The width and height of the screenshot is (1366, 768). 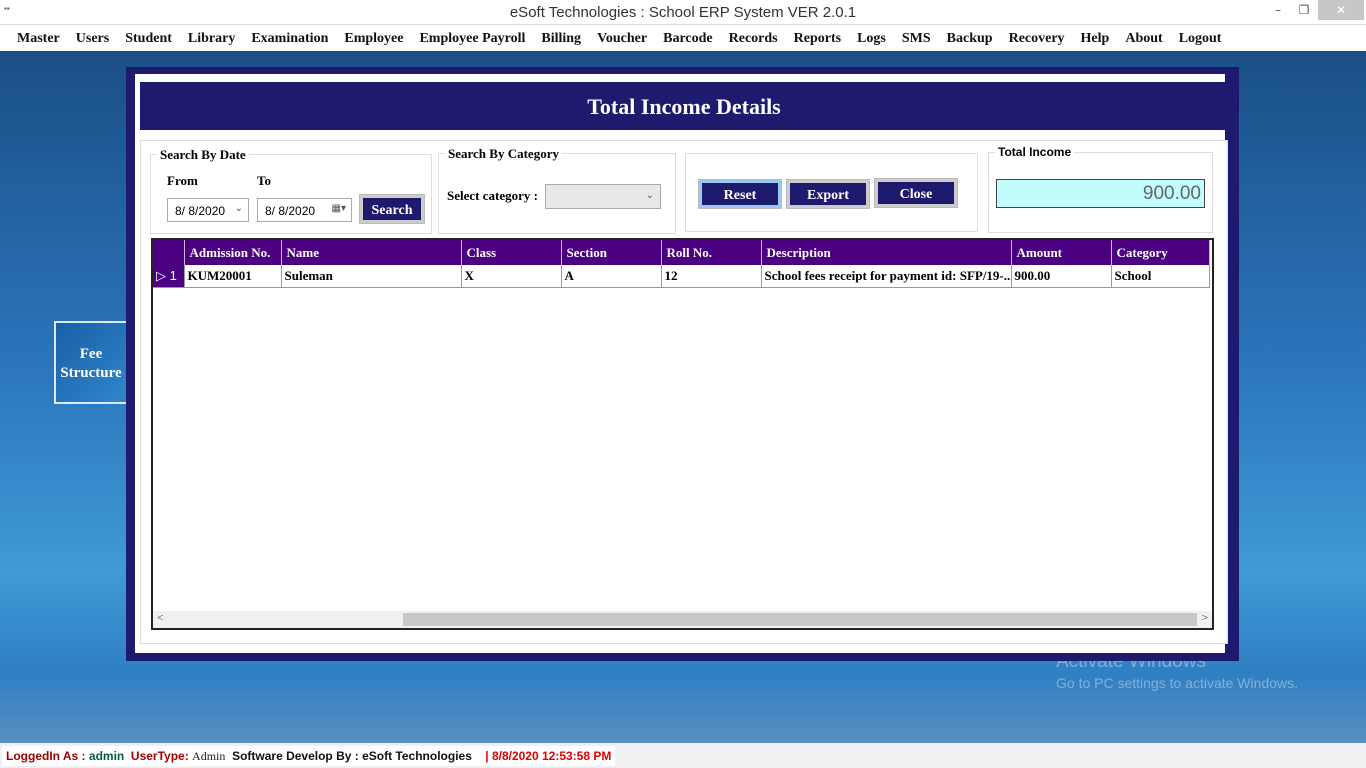 I want to click on developer-credit: Software Develop By : eSoft Technologies, so click(x=352, y=756).